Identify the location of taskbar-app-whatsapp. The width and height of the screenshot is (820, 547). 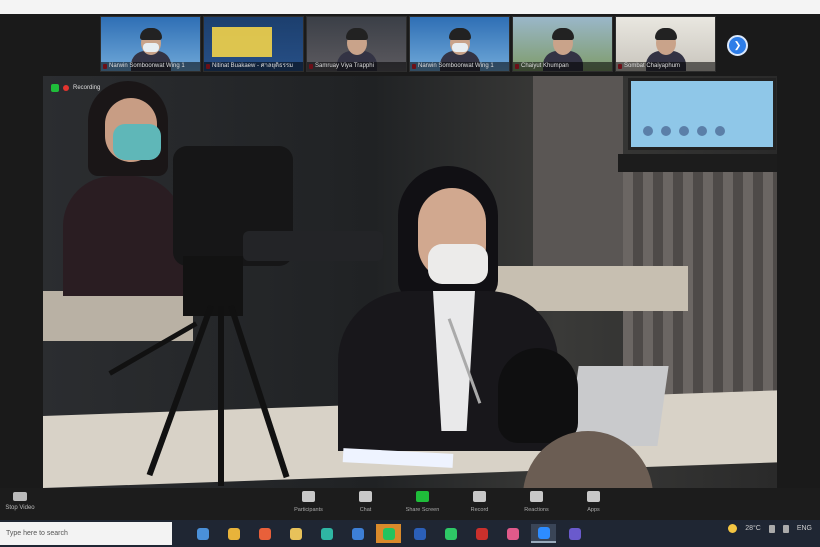
(450, 533).